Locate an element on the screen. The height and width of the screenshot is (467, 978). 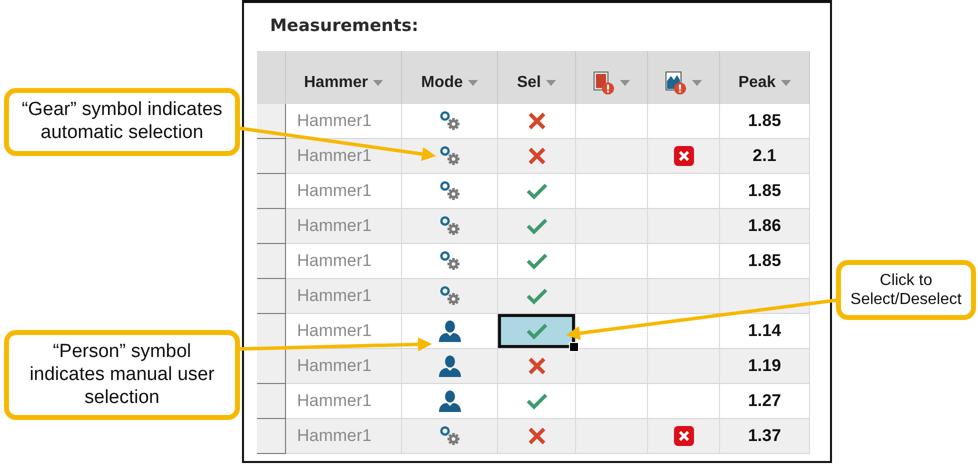
table-cell: 1.19 is located at coordinates (765, 366).